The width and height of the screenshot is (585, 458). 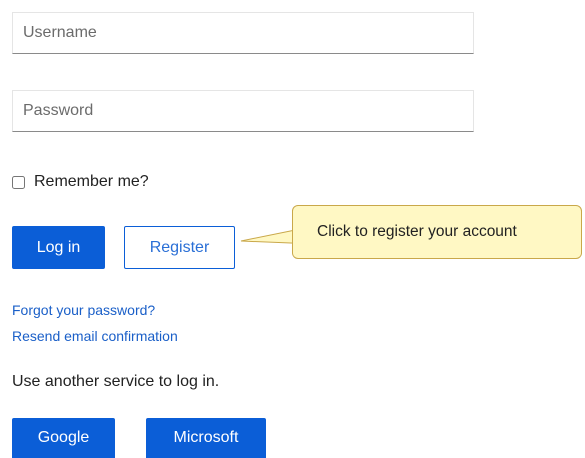 I want to click on password-input, so click(x=243, y=111).